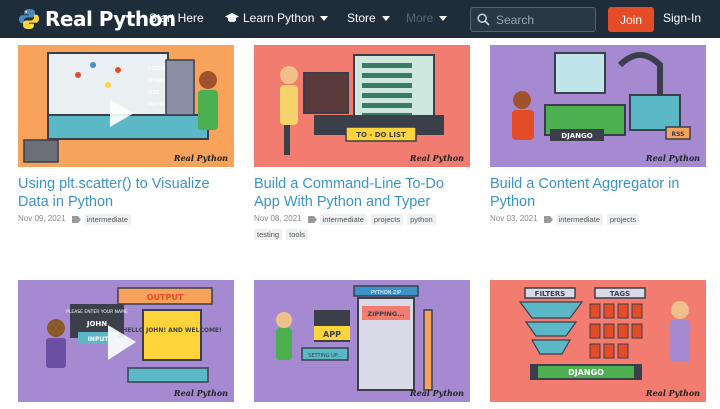 The height and width of the screenshot is (409, 720). What do you see at coordinates (386, 293) in the screenshot?
I see `image-text: PYTHON ZIP` at bounding box center [386, 293].